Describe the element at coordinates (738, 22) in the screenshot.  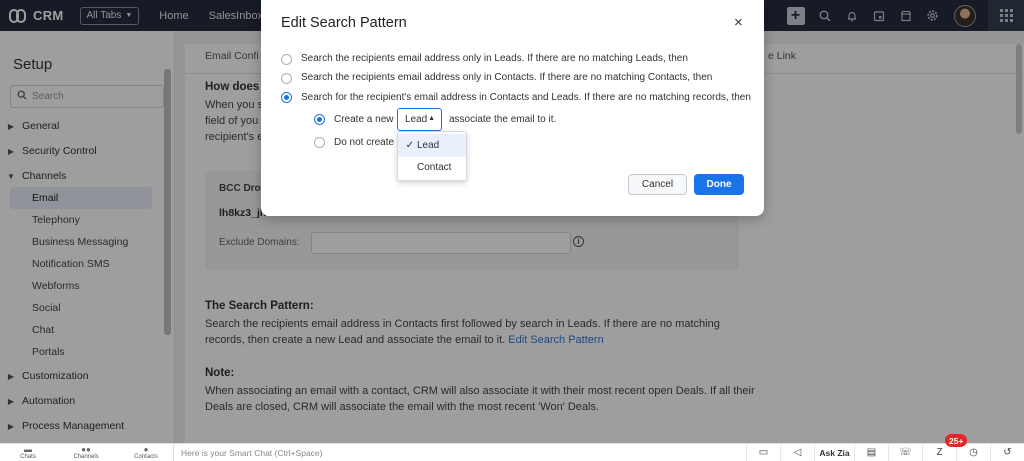
I see `close-icon: ×` at that location.